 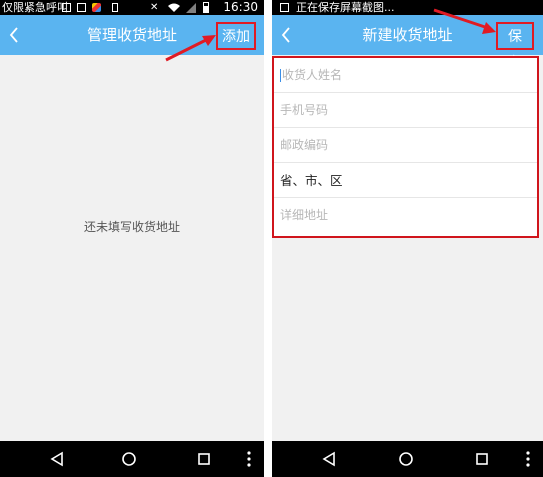 I want to click on mute-icon: ✕, so click(x=154, y=7).